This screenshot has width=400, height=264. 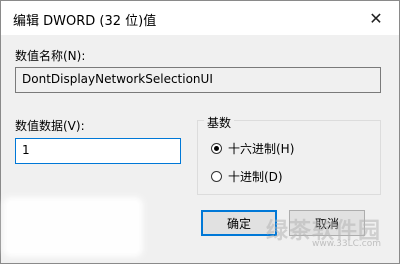 I want to click on radio-decimal-label: 十进制(D), so click(x=255, y=177).